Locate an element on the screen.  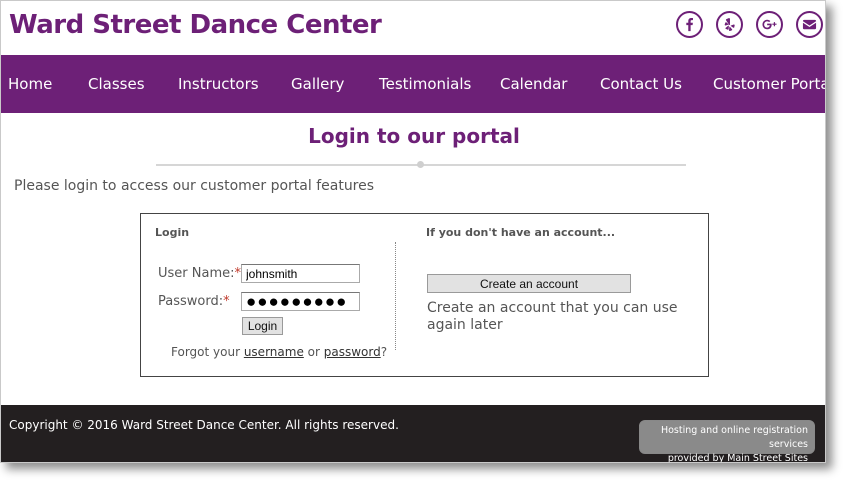
nav-contact-us: Contact Us is located at coordinates (641, 84).